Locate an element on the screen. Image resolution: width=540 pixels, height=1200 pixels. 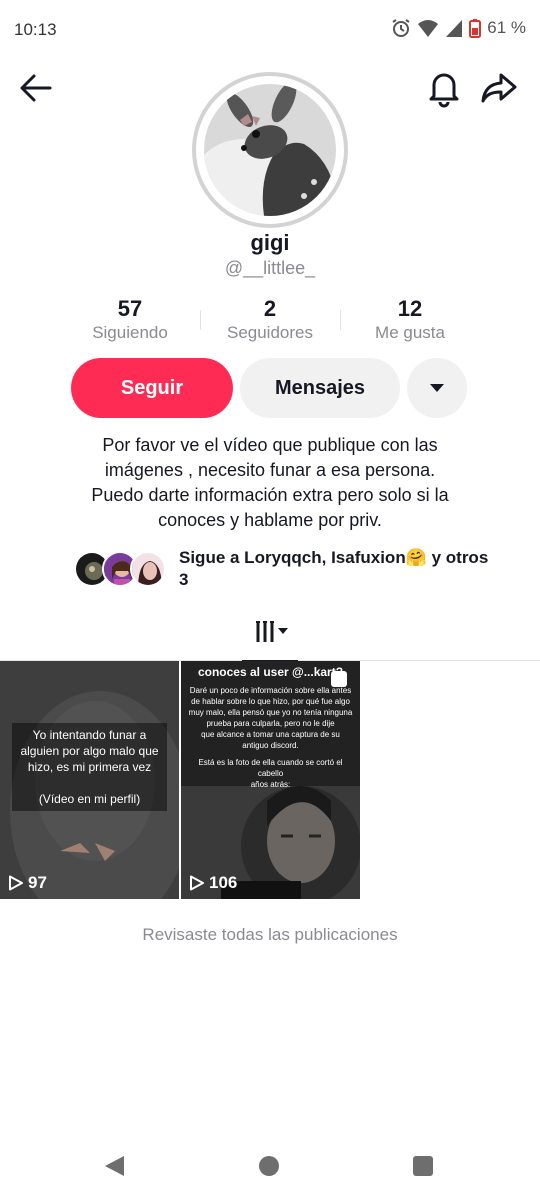
video-2-view-count: 106 is located at coordinates (223, 882).